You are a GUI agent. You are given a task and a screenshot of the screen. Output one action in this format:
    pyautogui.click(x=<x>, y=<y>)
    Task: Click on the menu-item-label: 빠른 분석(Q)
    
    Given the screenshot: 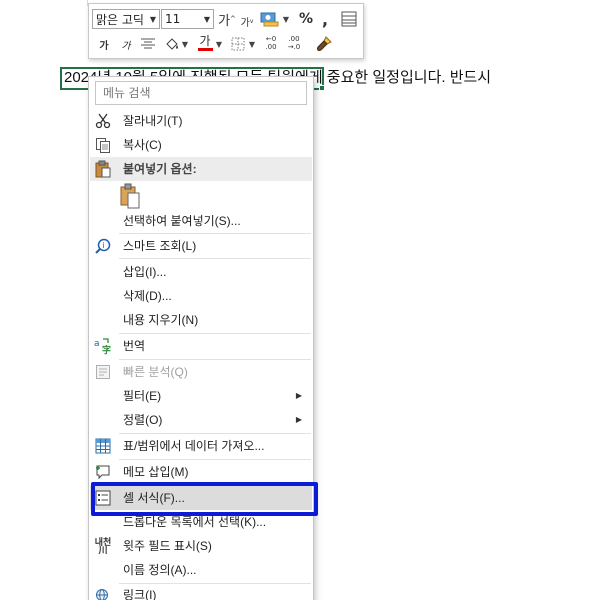 What is the action you would take?
    pyautogui.click(x=155, y=372)
    